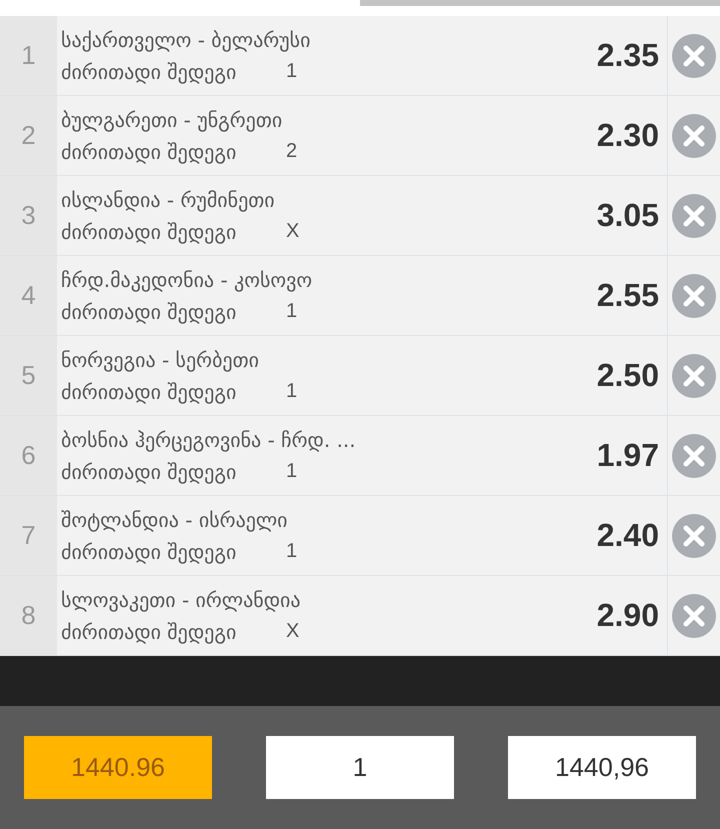 This screenshot has width=720, height=829. I want to click on row-number: 7, so click(28, 535).